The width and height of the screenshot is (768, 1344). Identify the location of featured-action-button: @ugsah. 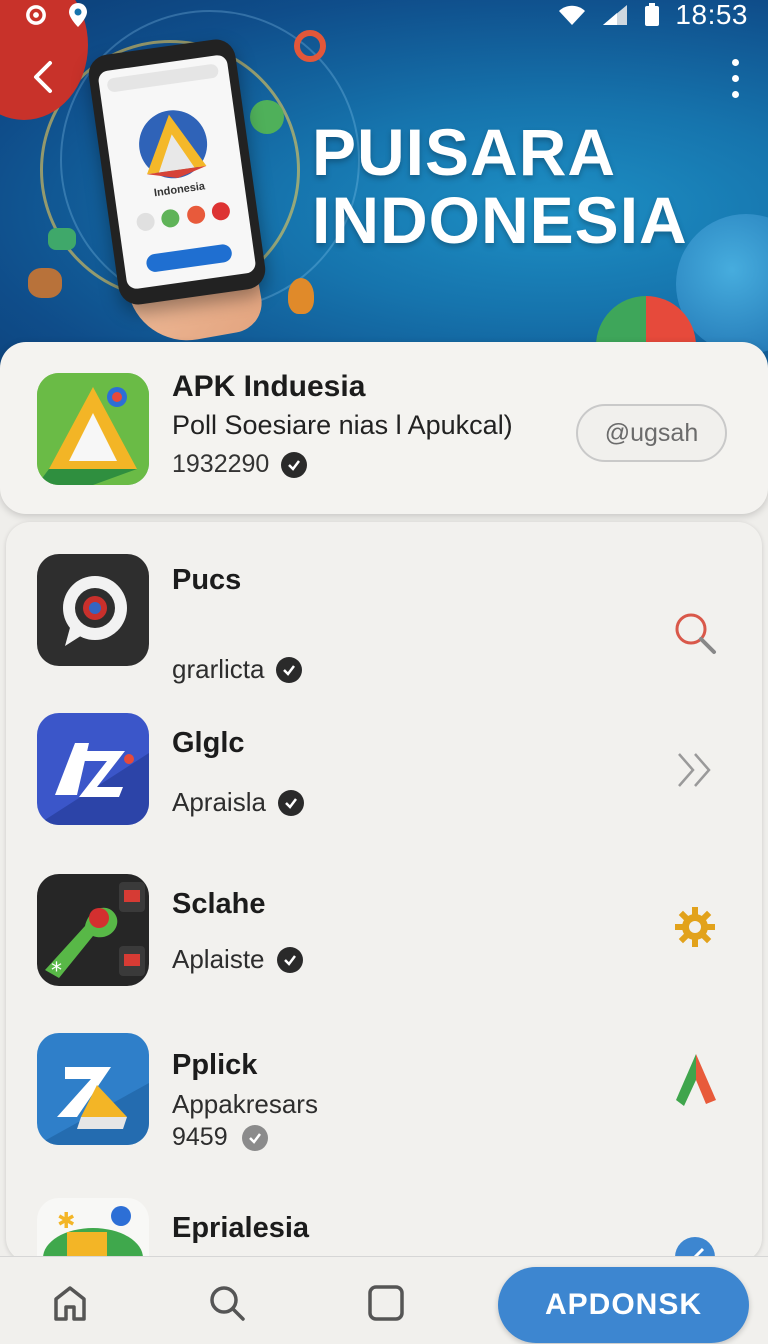
(651, 433).